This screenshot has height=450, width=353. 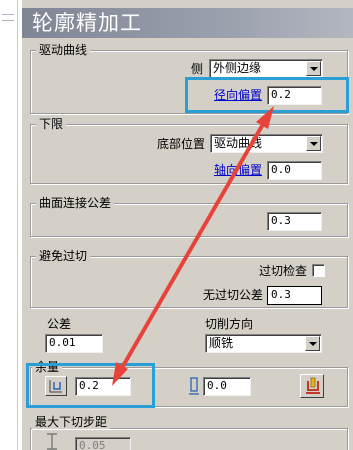 What do you see at coordinates (181, 144) in the screenshot?
I see `bottom-position-label: 底部位置` at bounding box center [181, 144].